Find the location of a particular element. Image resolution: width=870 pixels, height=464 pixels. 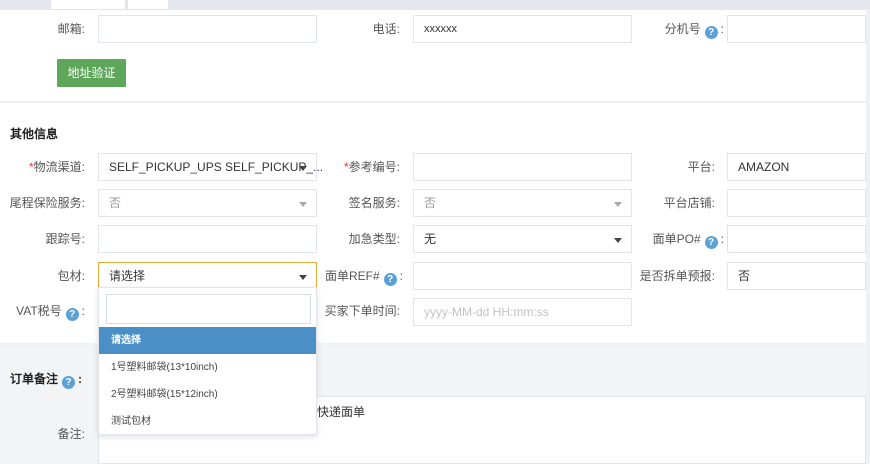

material-select: 请选择 is located at coordinates (207, 276).